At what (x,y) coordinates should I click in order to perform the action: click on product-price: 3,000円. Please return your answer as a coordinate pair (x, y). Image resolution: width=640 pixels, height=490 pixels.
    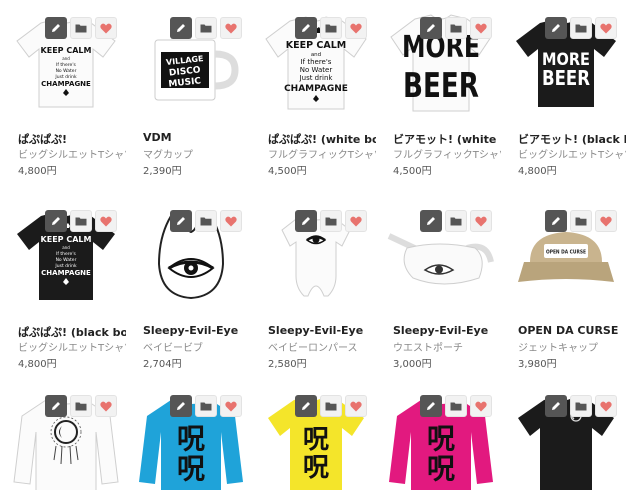
    Looking at the image, I should click on (412, 364).